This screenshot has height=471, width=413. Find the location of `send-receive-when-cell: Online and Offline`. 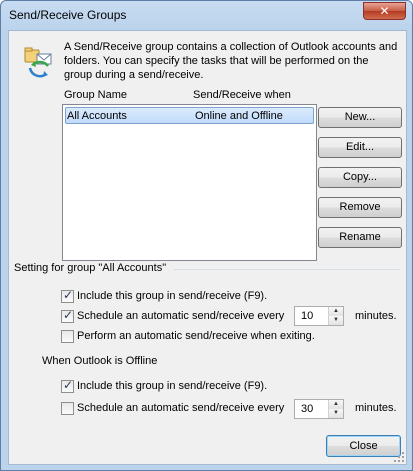

send-receive-when-cell: Online and Offline is located at coordinates (239, 116).